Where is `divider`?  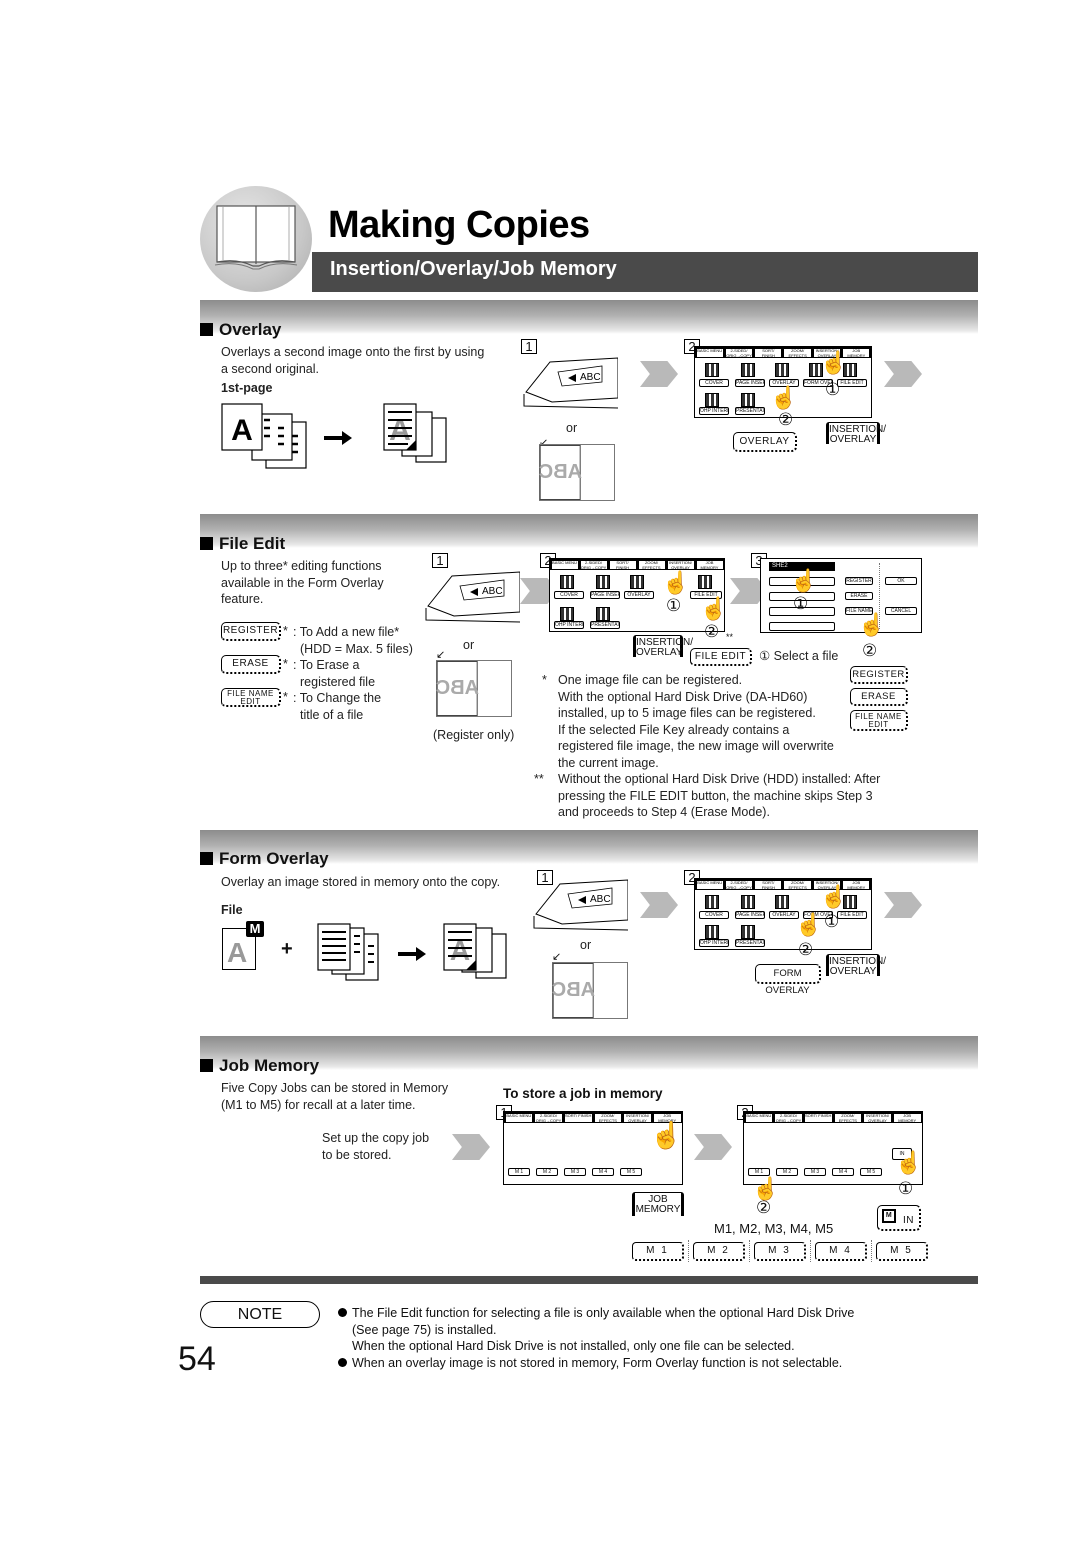 divider is located at coordinates (688, 1251).